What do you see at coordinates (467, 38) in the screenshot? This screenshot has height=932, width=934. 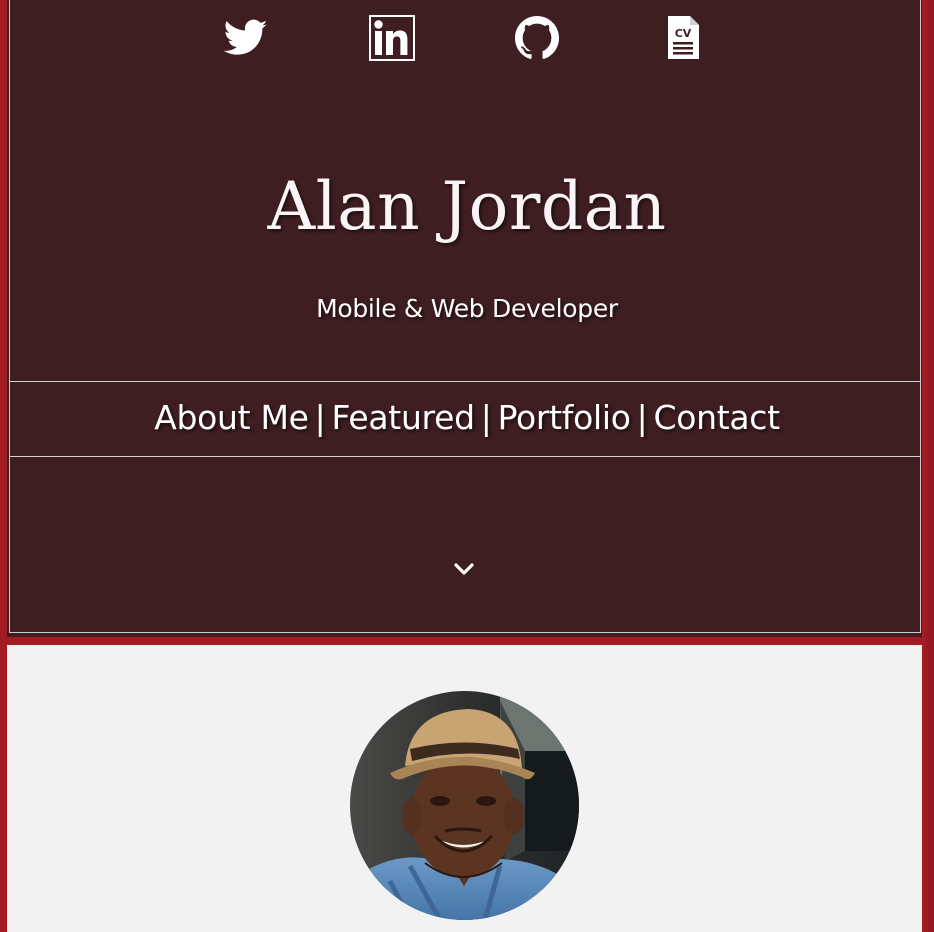 I see `social-links: CV` at bounding box center [467, 38].